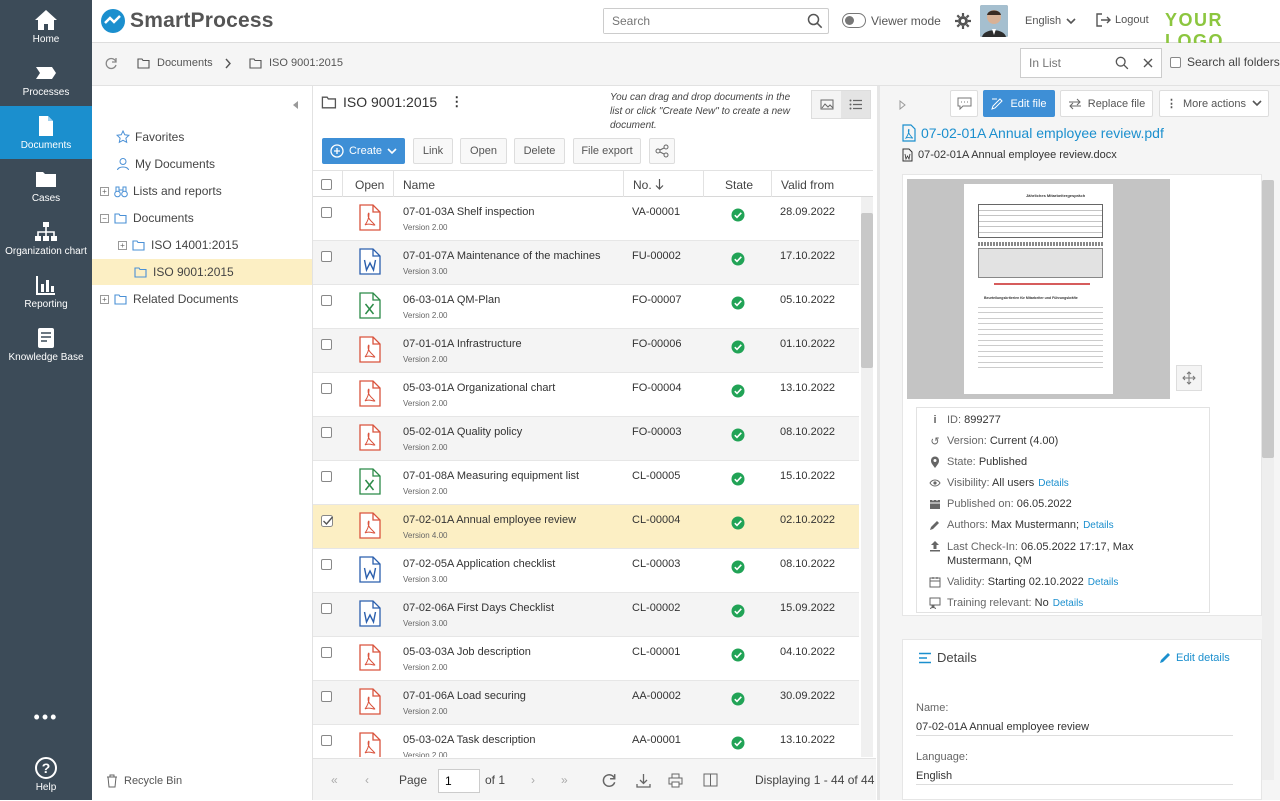 Image resolution: width=1280 pixels, height=801 pixels. I want to click on tree-item-favorites: Favorites, so click(202, 137).